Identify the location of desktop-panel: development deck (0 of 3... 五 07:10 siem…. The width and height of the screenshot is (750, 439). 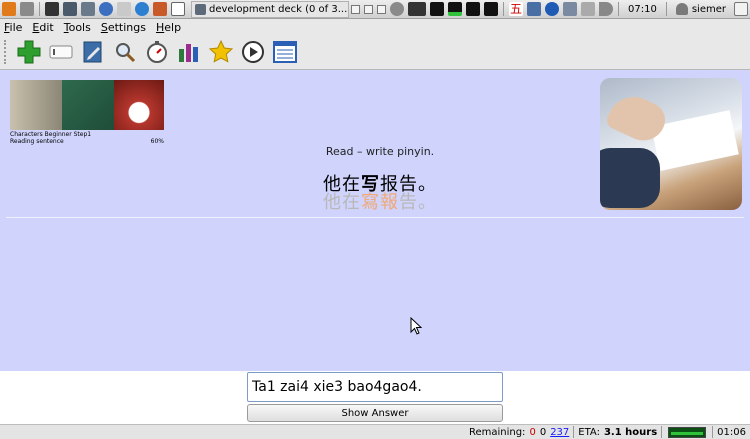
(375, 9).